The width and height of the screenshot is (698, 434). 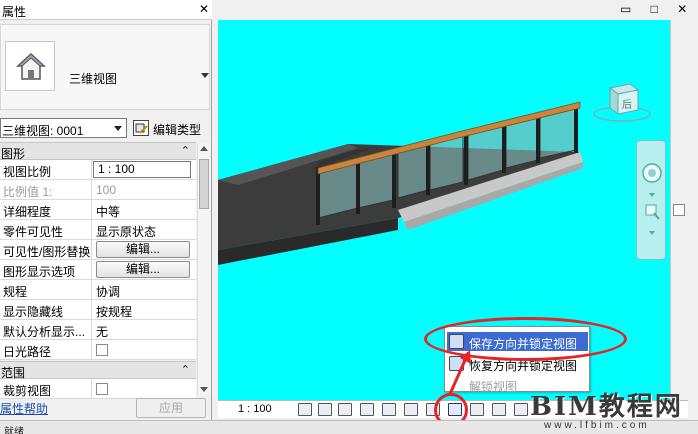 I want to click on apply-button: 应用, so click(x=171, y=408).